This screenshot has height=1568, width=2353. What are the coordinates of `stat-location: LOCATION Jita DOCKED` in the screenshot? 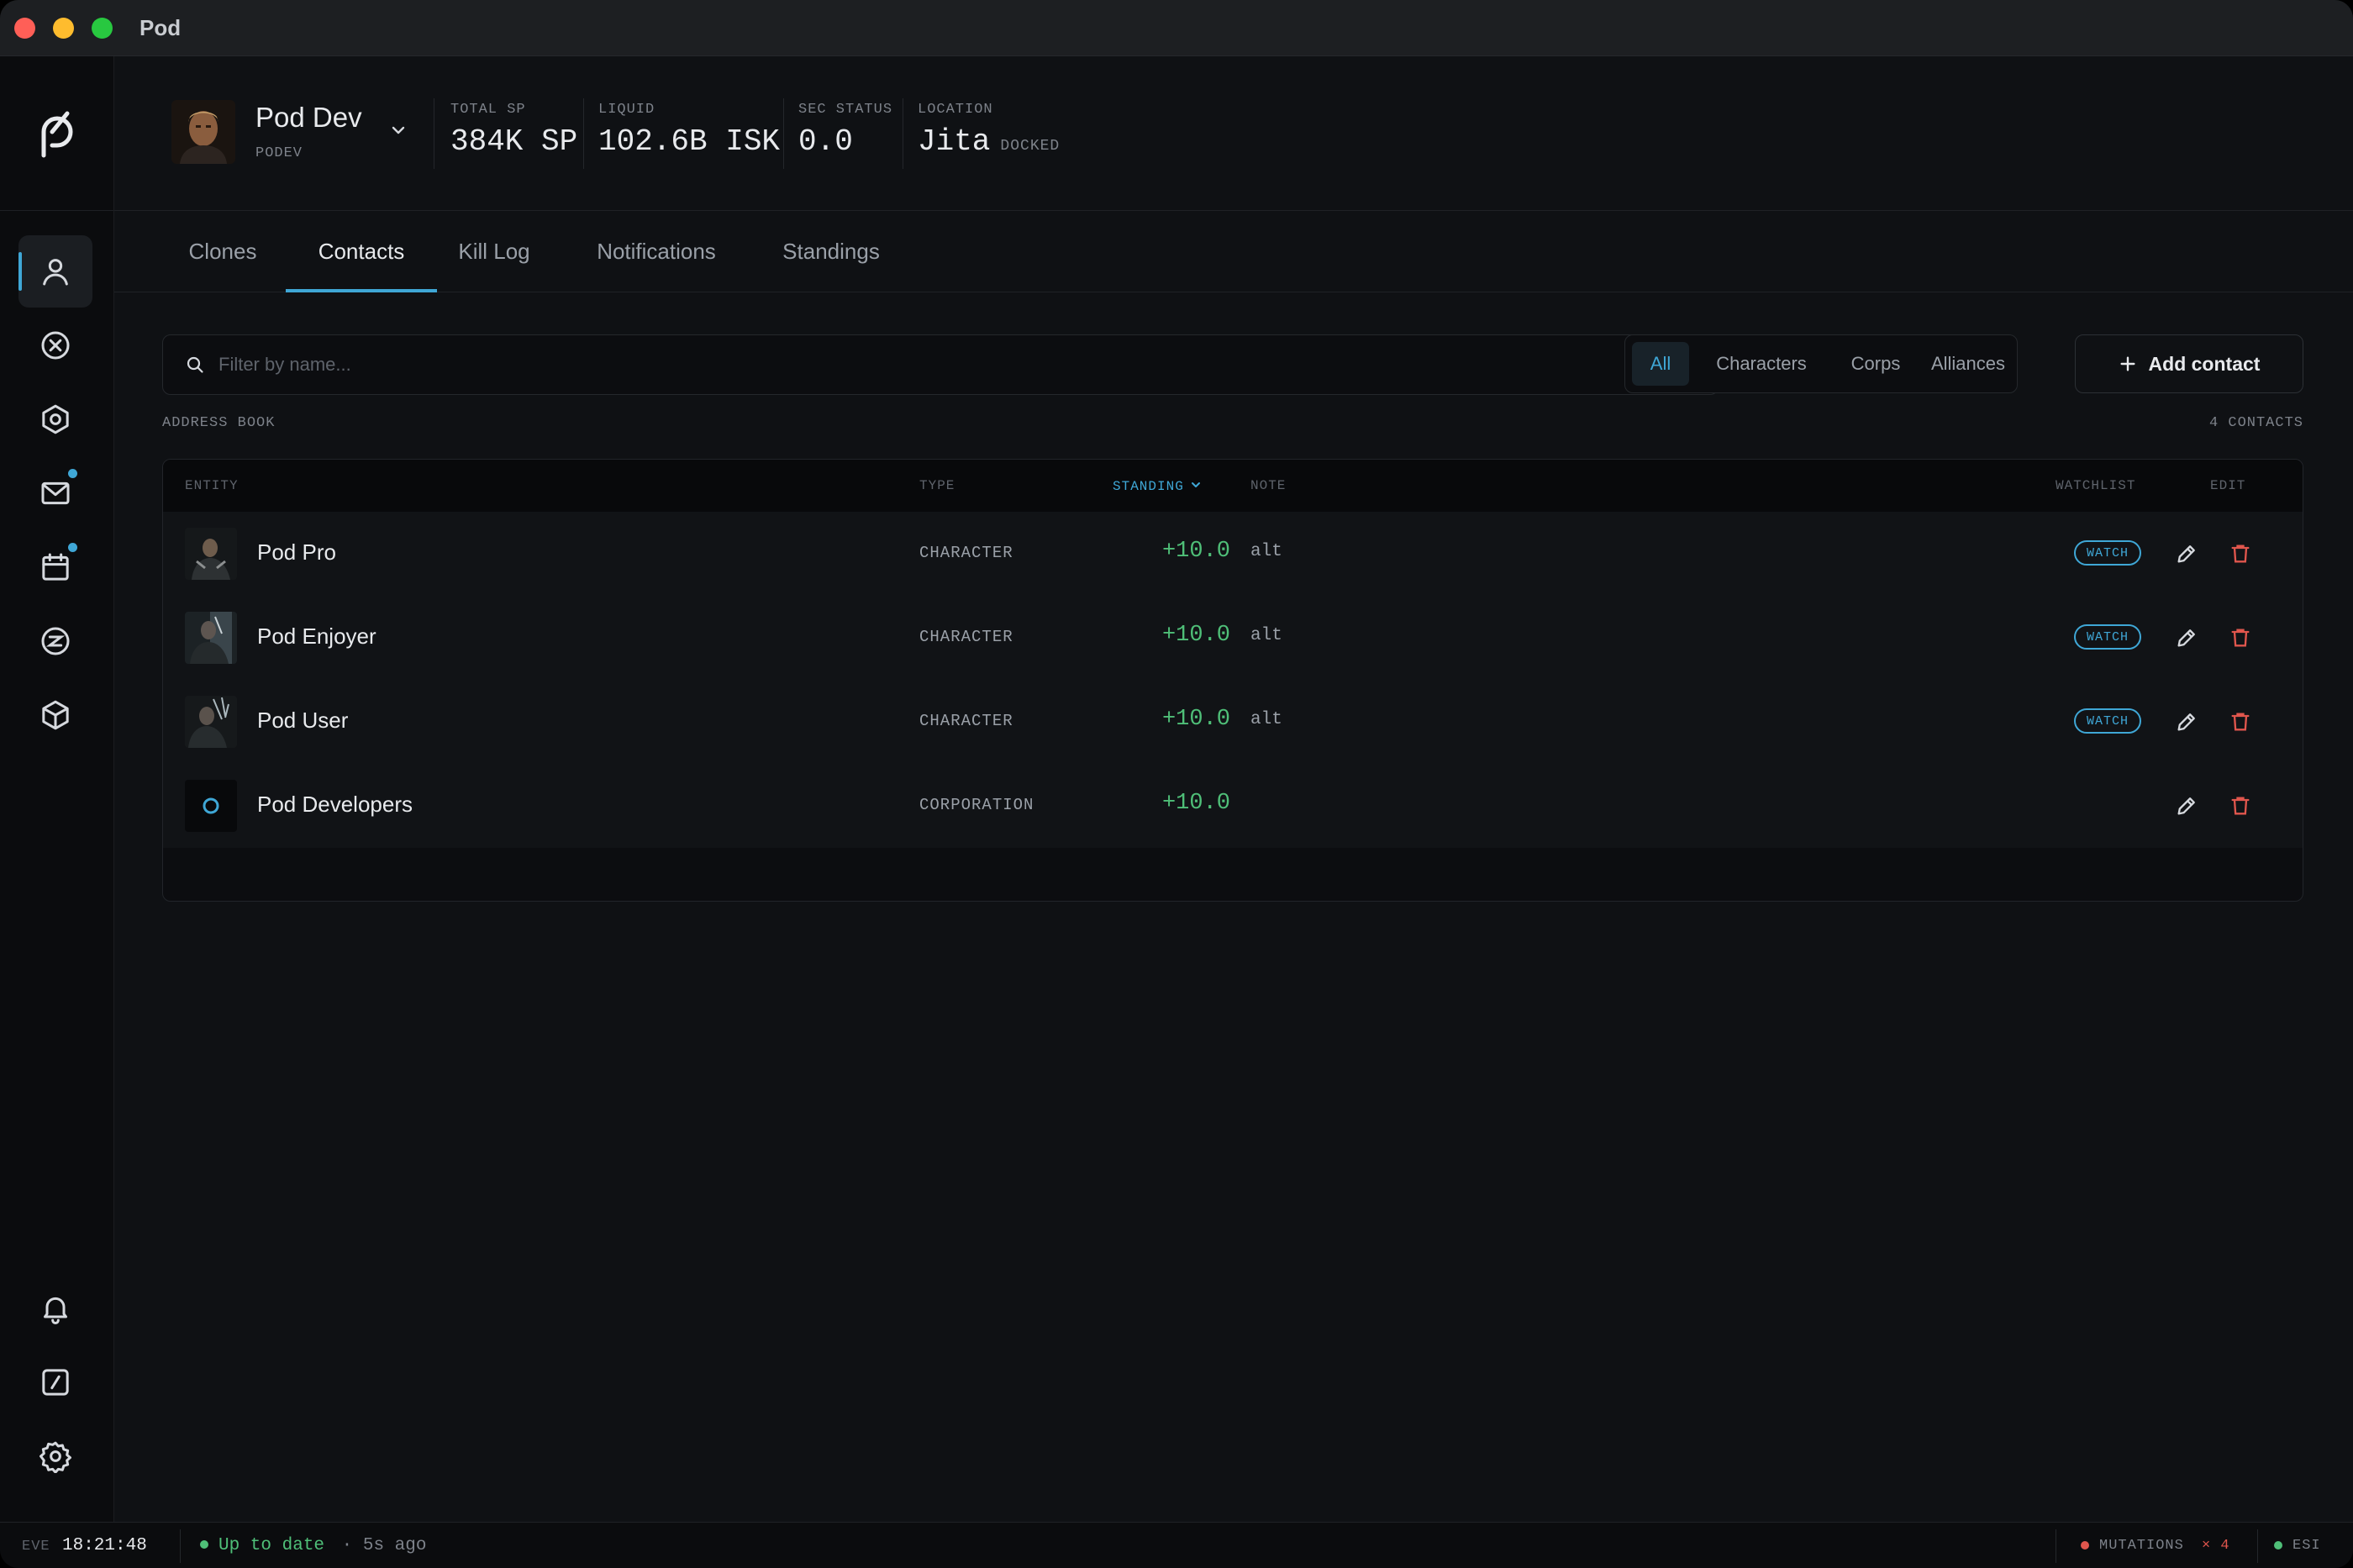 It's located at (989, 131).